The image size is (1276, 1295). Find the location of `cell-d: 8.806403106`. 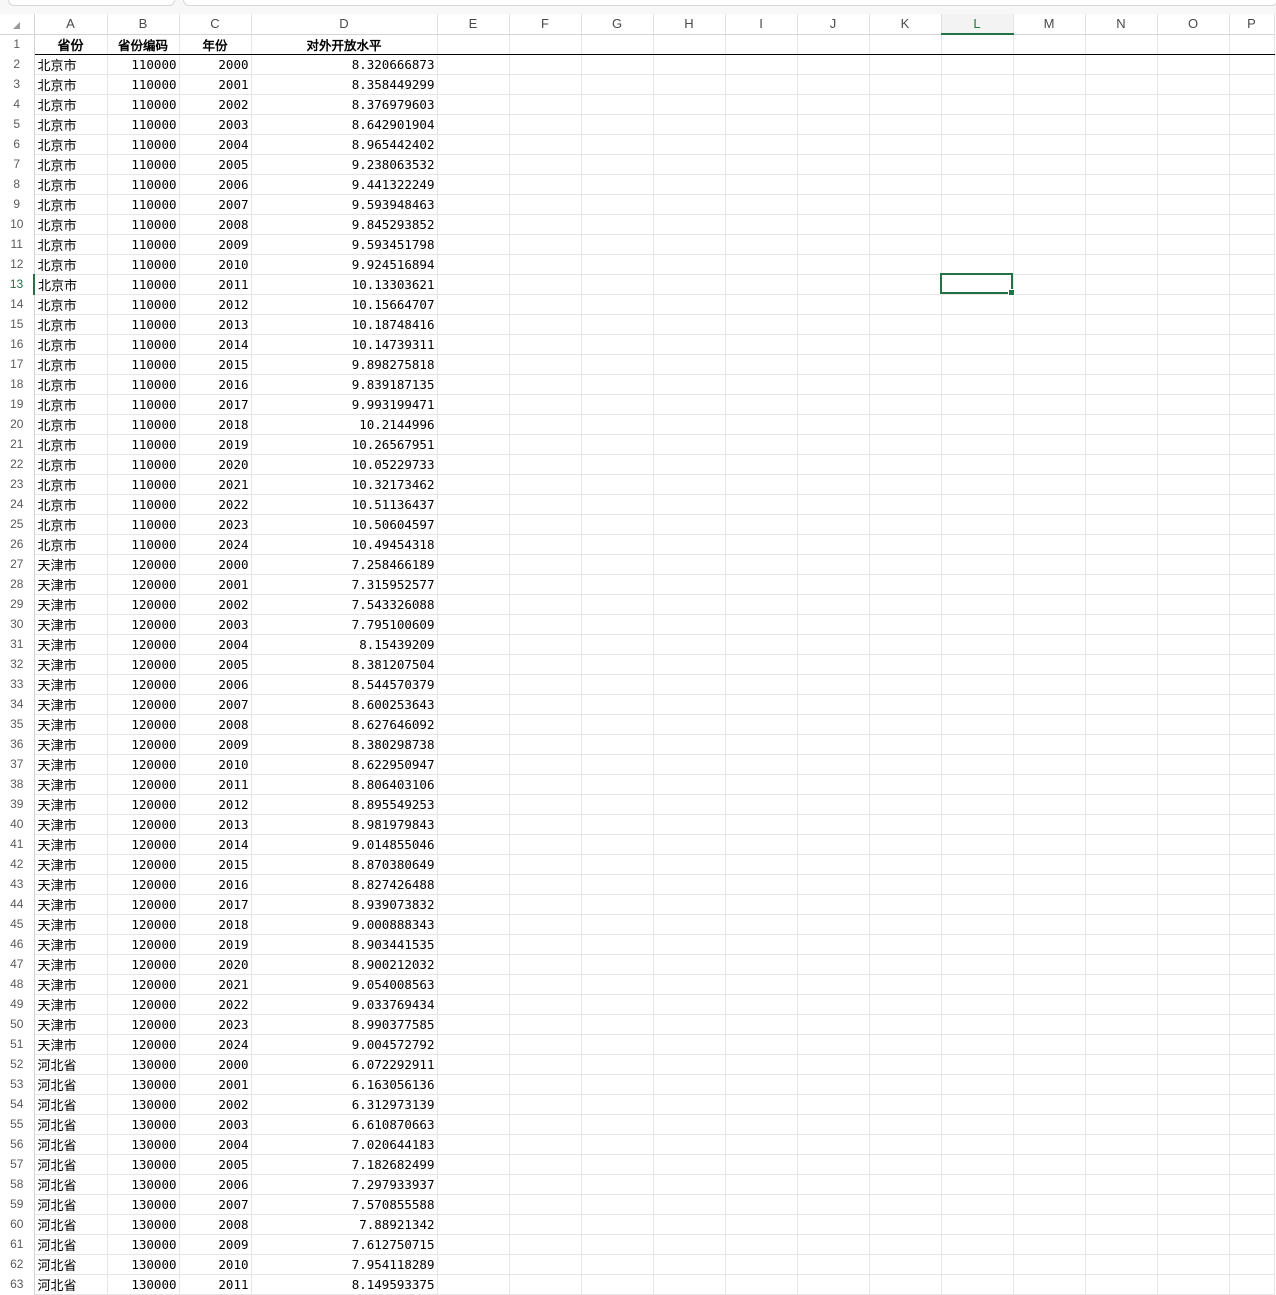

cell-d: 8.806403106 is located at coordinates (344, 784).